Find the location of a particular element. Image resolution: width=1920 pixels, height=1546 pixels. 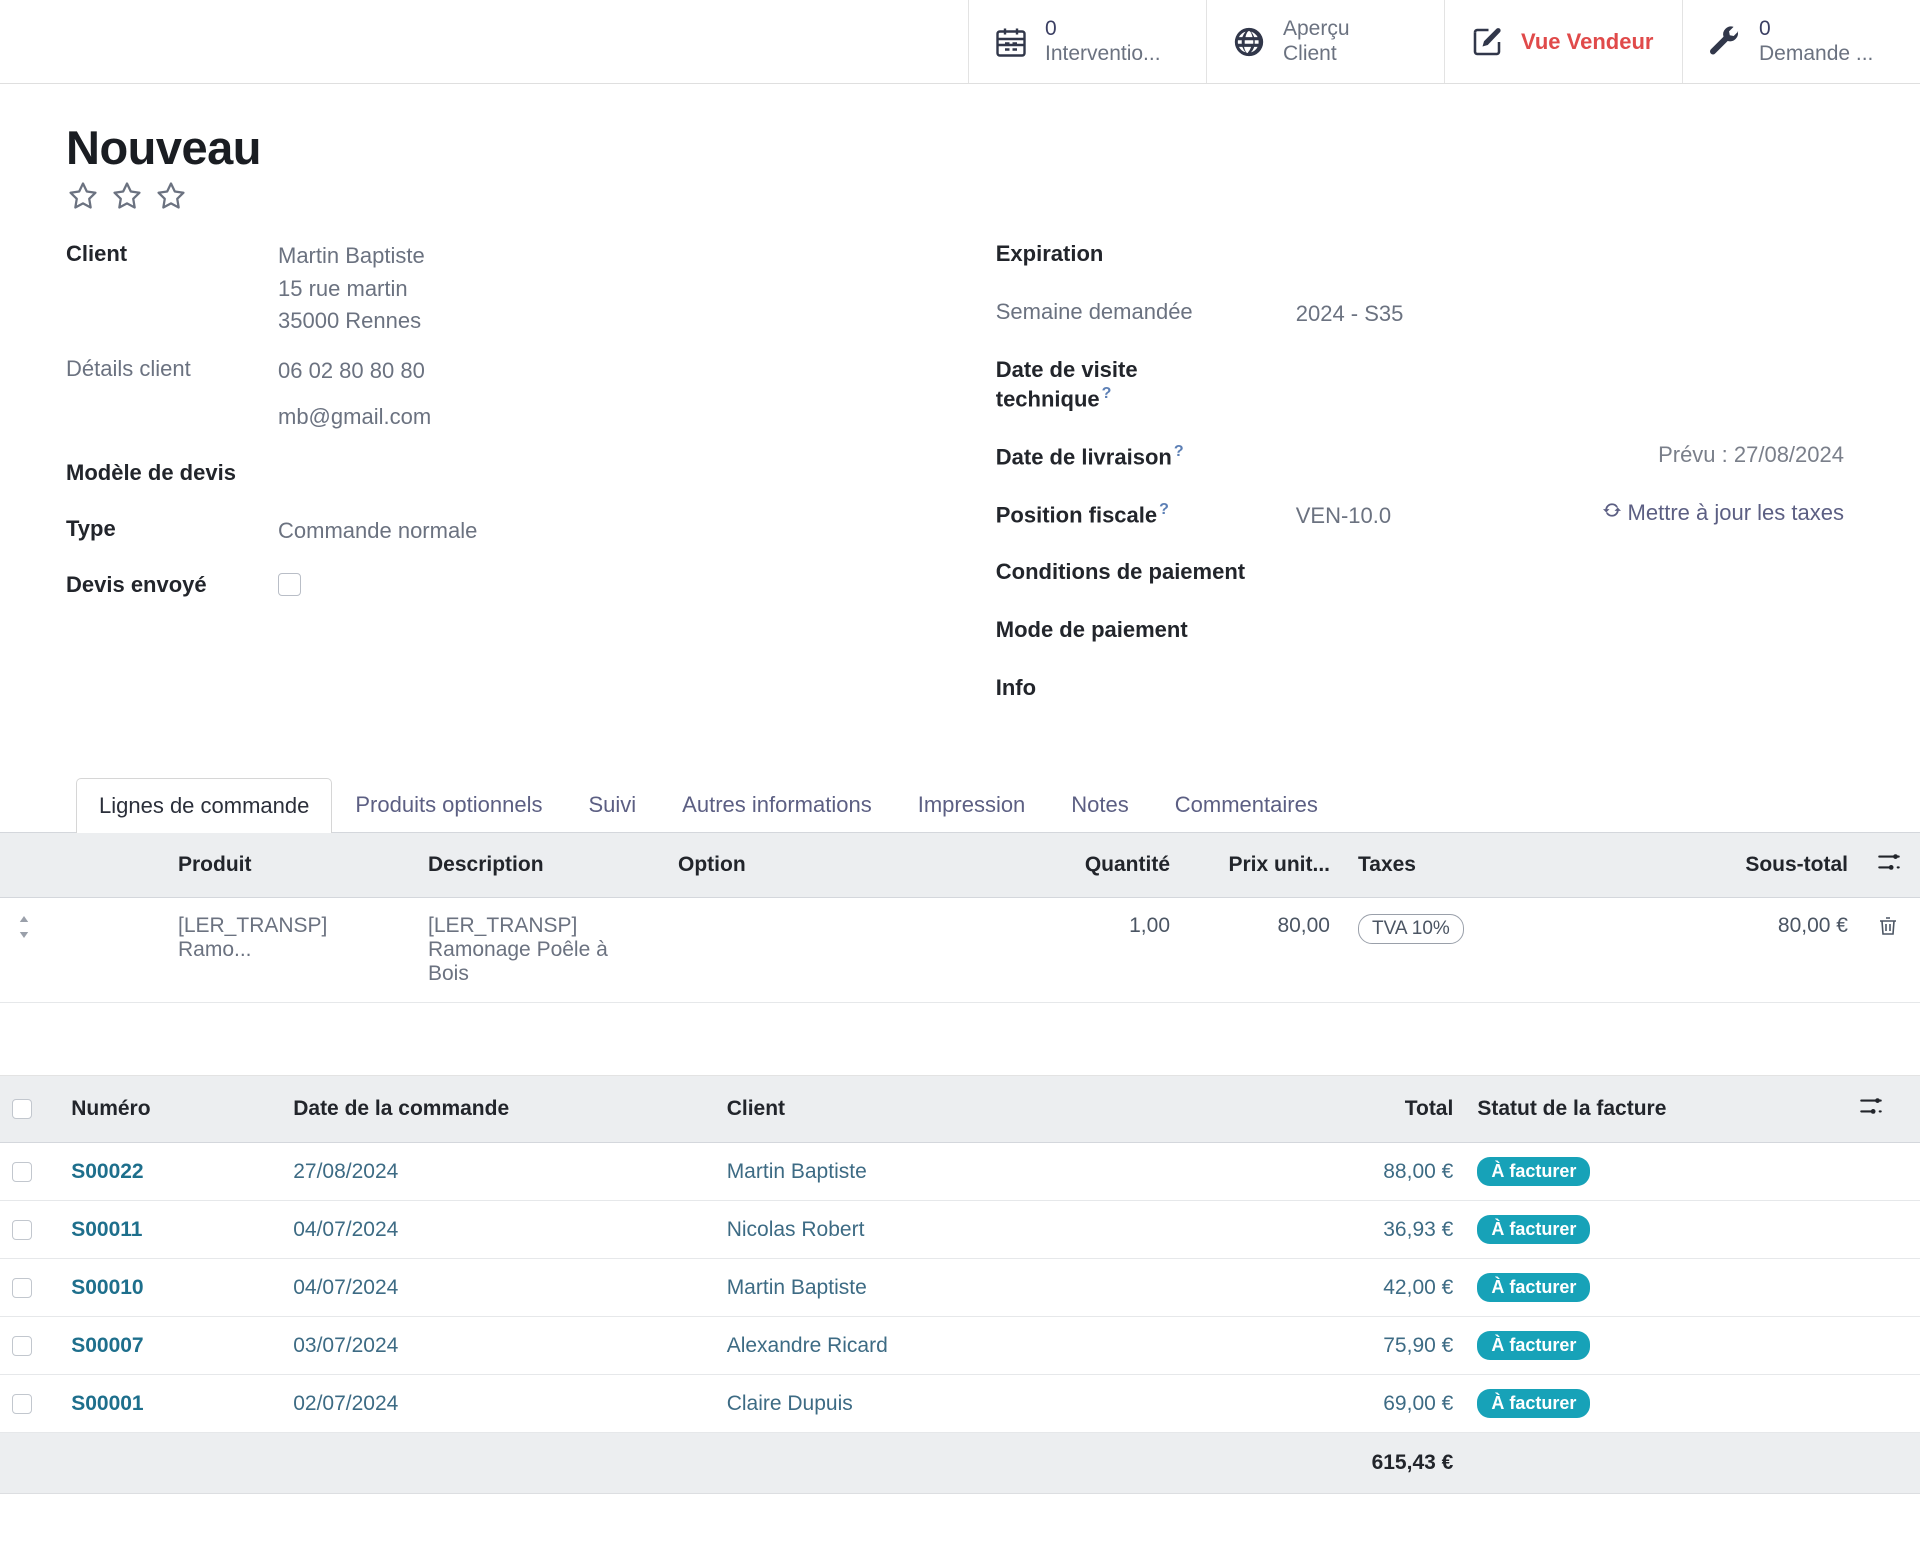

list-column-settings-icon is located at coordinates (1871, 1111).